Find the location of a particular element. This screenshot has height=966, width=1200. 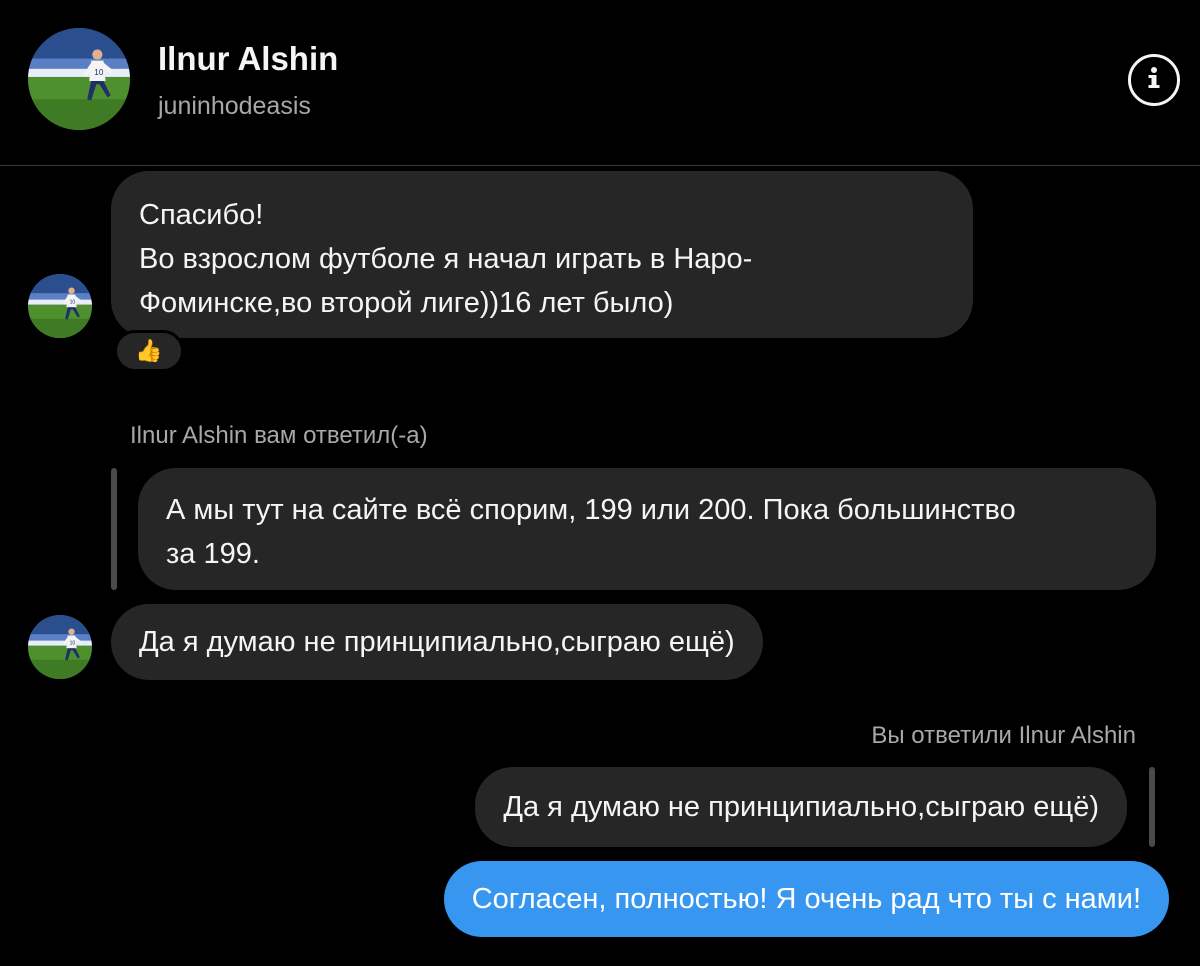

reply-label: Ilnur Alshin вам ответил(-а) is located at coordinates (279, 435).